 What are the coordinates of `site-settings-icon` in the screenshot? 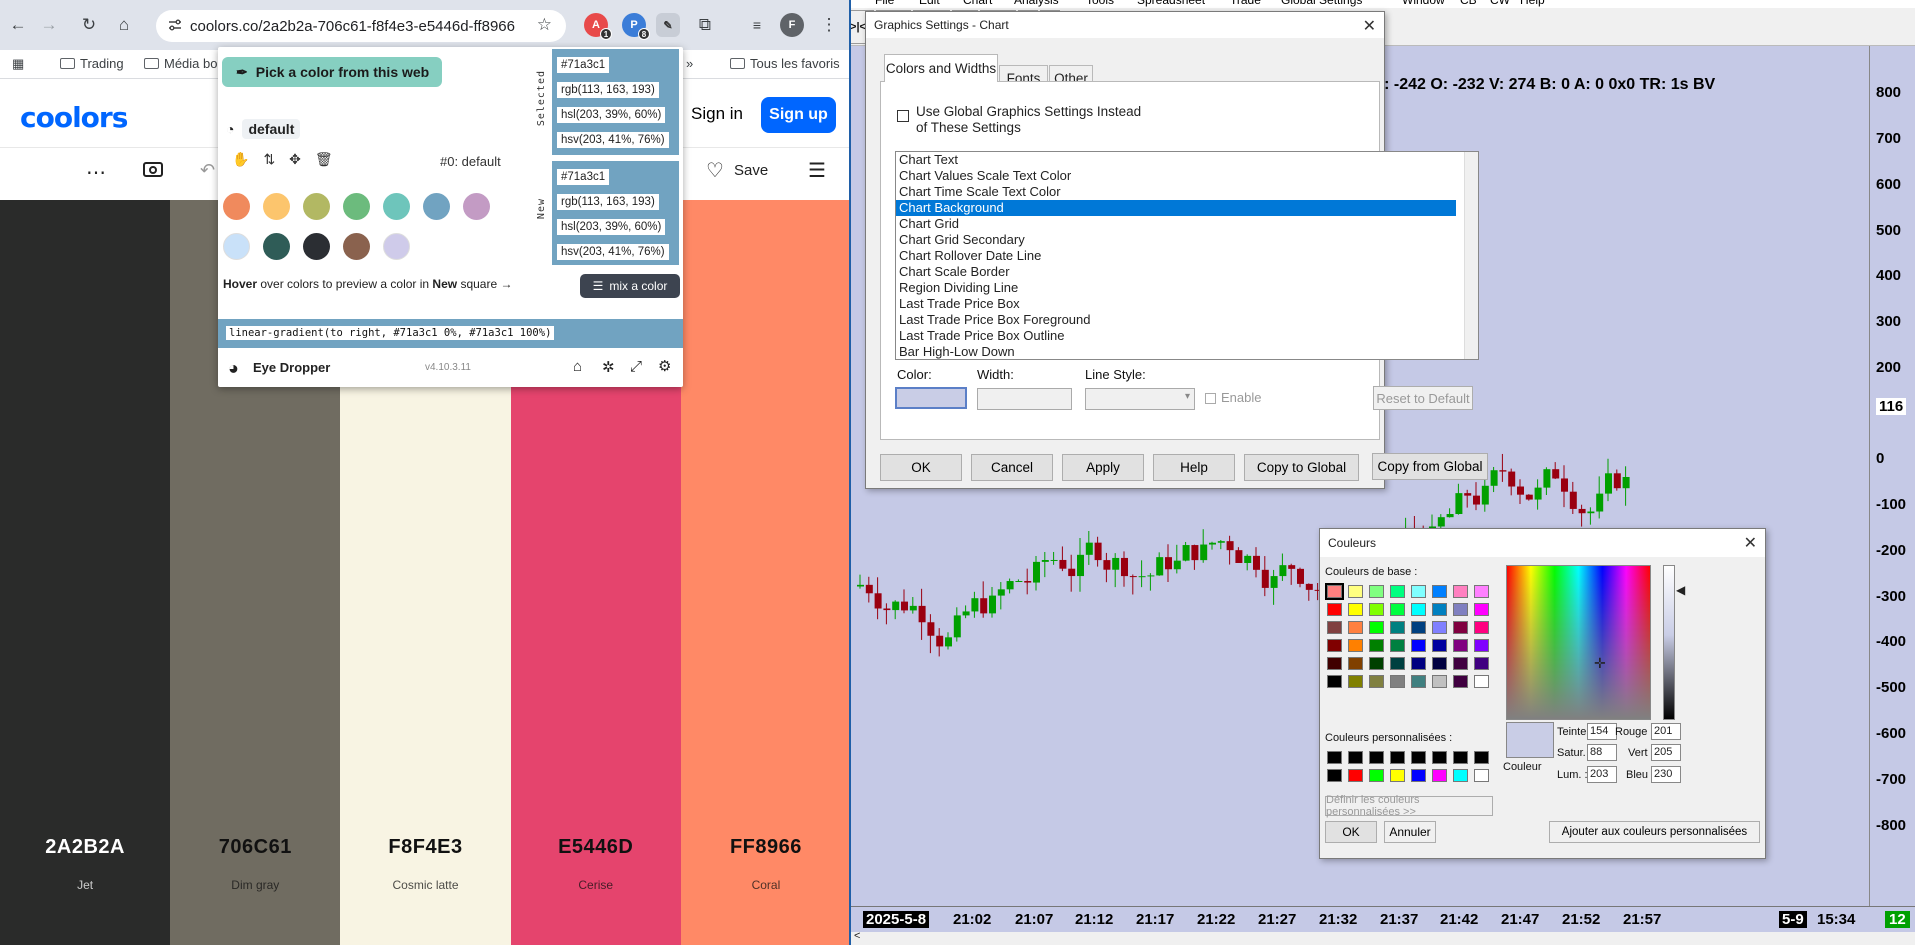 It's located at (175, 25).